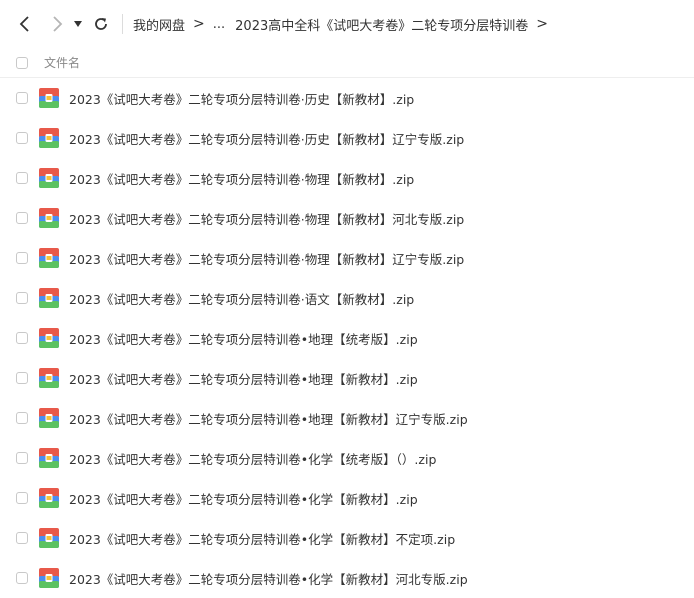  I want to click on chevron-left-icon, so click(25, 24).